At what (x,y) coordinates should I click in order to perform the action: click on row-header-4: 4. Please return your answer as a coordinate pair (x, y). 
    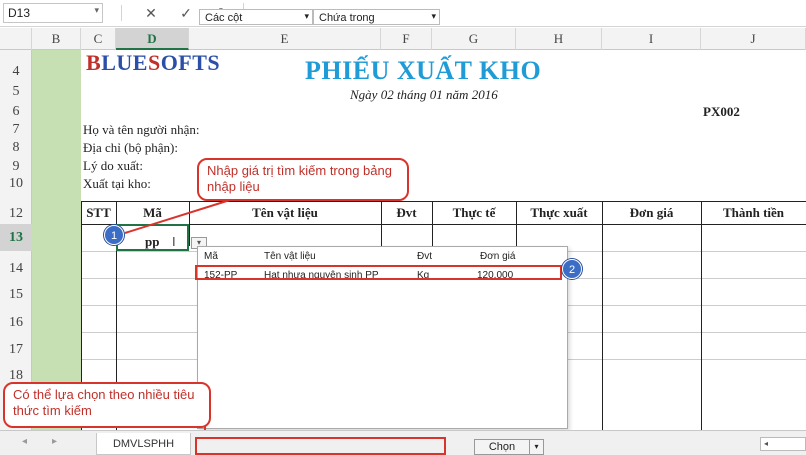
    Looking at the image, I should click on (16, 72).